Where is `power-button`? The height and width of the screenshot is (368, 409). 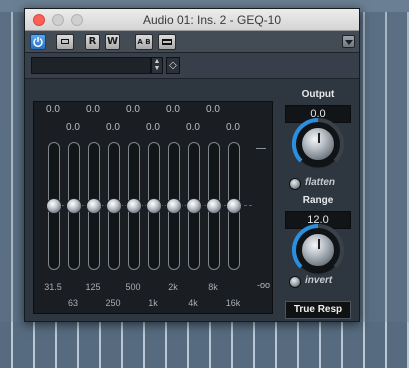
power-button is located at coordinates (38, 42).